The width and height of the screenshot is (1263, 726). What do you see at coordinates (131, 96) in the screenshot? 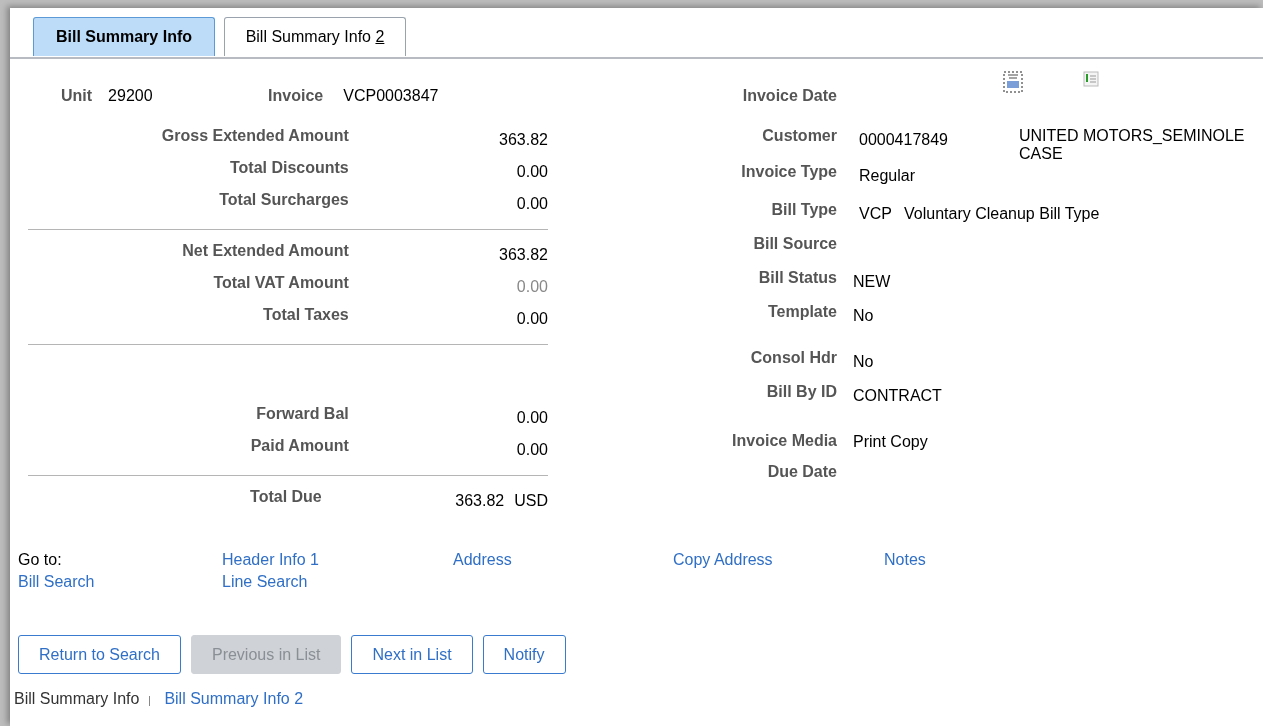
I see `field-value: 29200` at bounding box center [131, 96].